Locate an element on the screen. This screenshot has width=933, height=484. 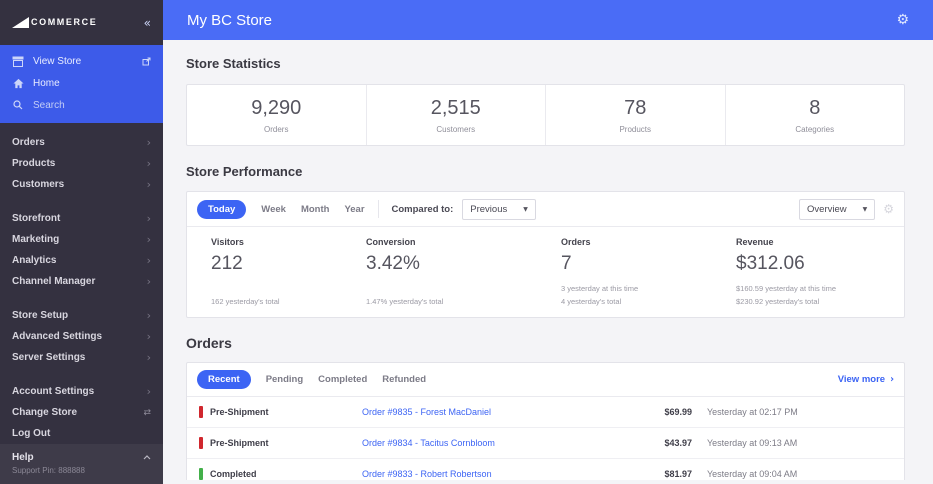
order-link: Order #9835 - Forest MacDaniel is located at coordinates (488, 412).